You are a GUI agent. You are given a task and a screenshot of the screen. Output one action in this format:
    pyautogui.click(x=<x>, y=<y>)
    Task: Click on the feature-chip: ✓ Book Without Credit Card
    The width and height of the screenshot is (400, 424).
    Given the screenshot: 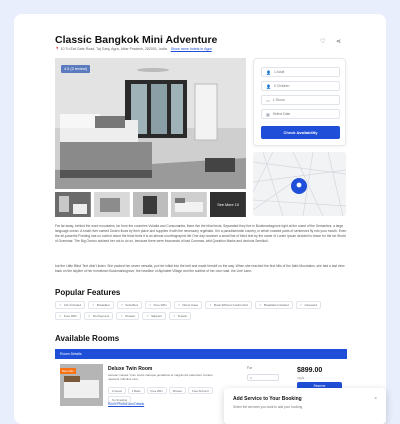 What is the action you would take?
    pyautogui.click(x=228, y=305)
    